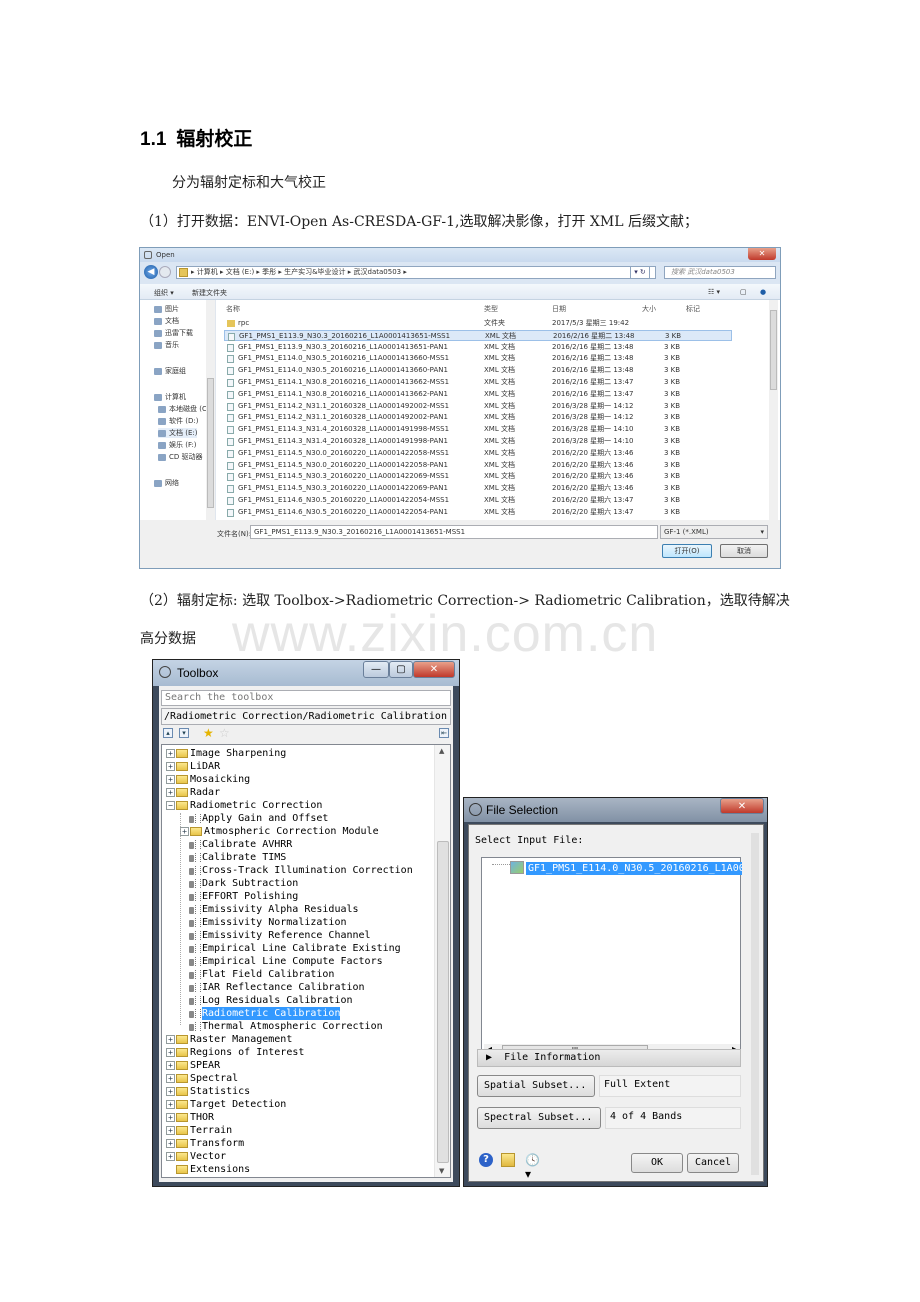  Describe the element at coordinates (166, 309) in the screenshot. I see `nav-item: 图片` at that location.